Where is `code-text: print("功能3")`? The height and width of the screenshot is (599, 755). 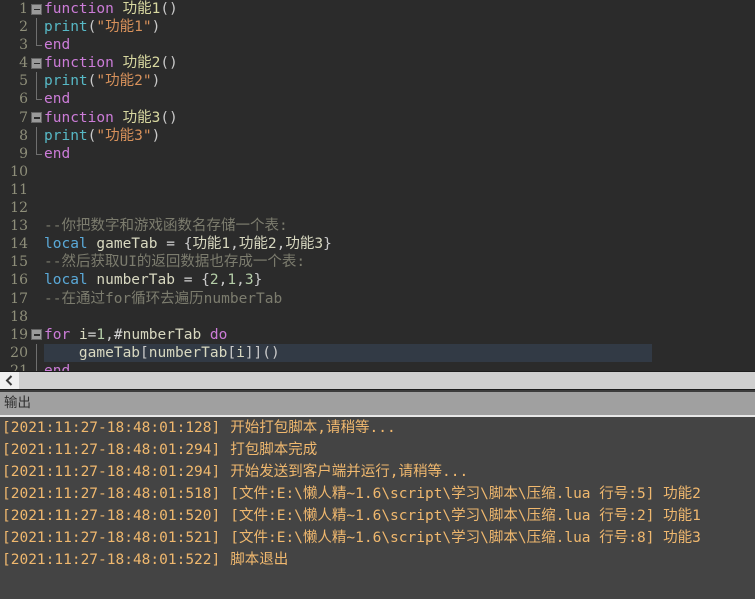
code-text: print("功能3") is located at coordinates (348, 136).